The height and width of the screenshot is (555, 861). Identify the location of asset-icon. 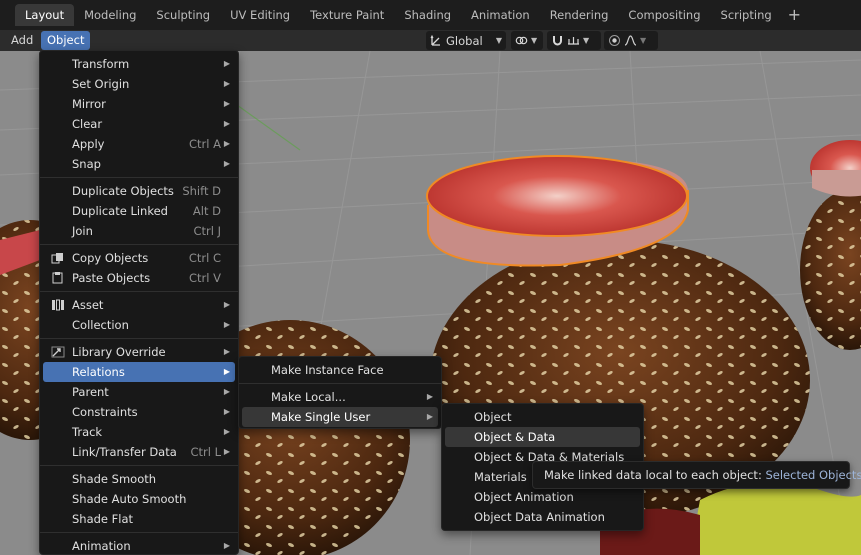
(58, 305).